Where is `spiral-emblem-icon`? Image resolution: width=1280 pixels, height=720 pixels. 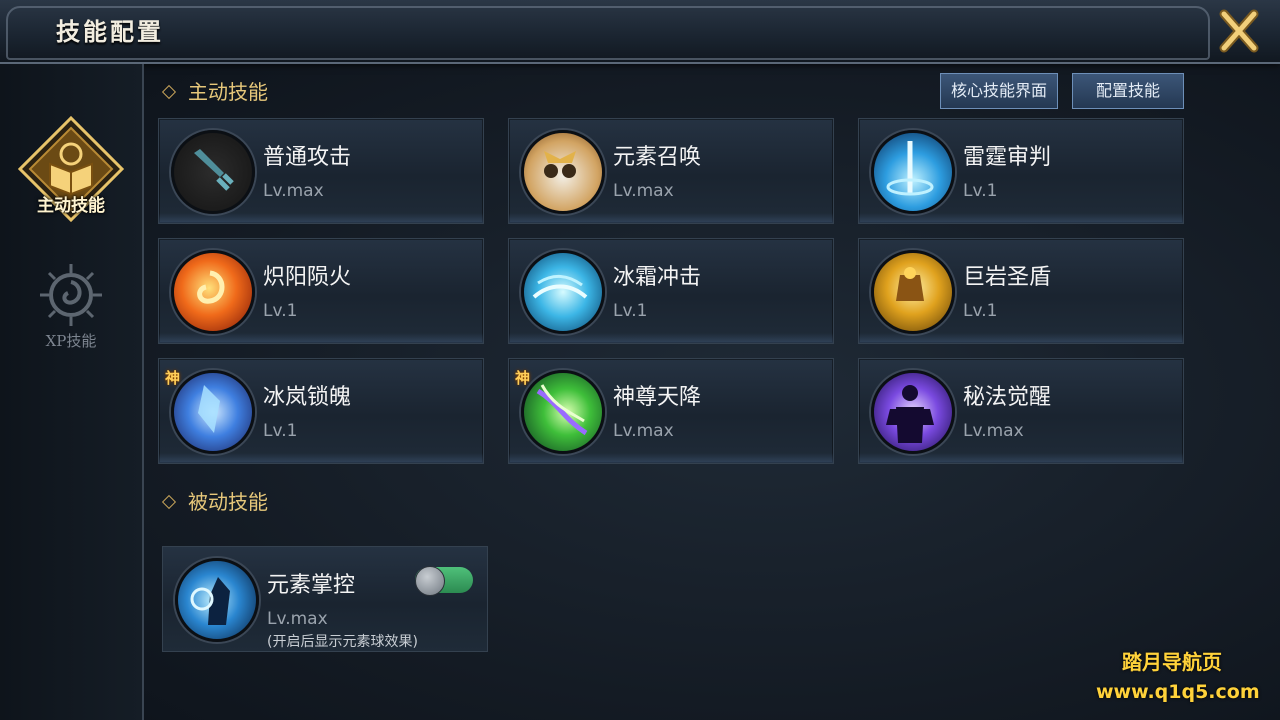
spiral-emblem-icon is located at coordinates (71, 295).